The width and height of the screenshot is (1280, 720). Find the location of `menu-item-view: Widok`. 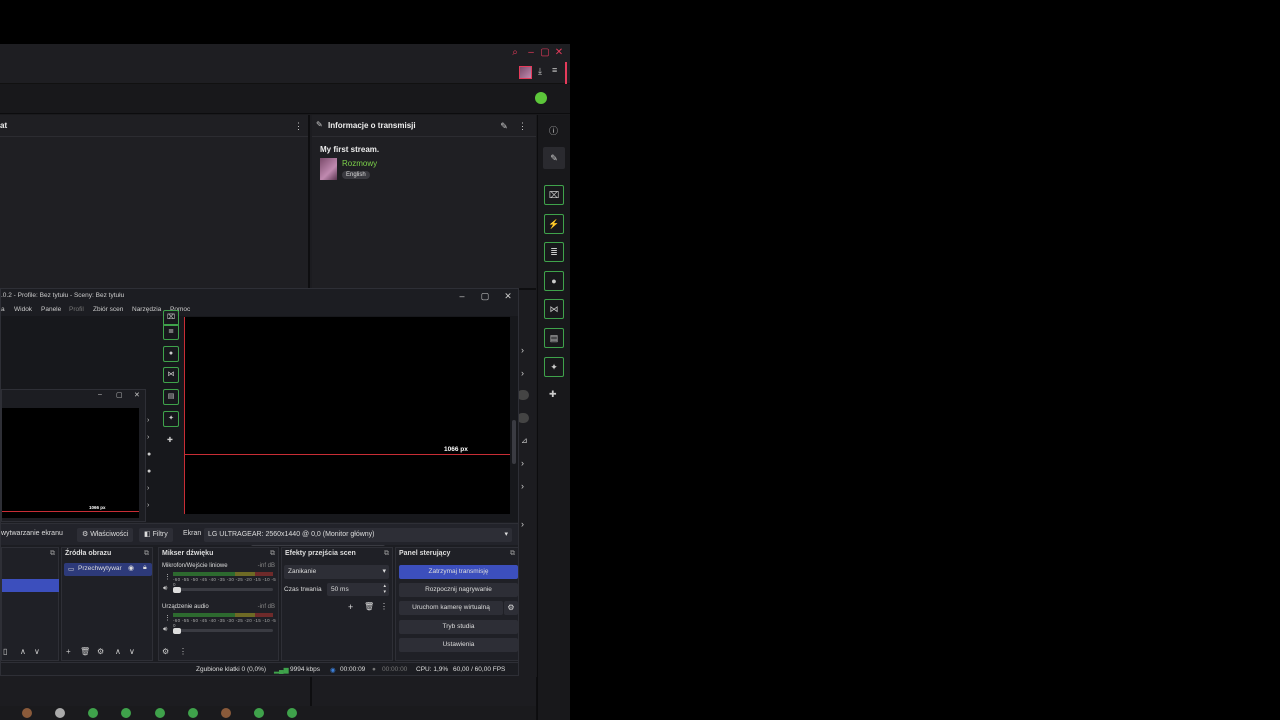

menu-item-view: Widok is located at coordinates (23, 309).